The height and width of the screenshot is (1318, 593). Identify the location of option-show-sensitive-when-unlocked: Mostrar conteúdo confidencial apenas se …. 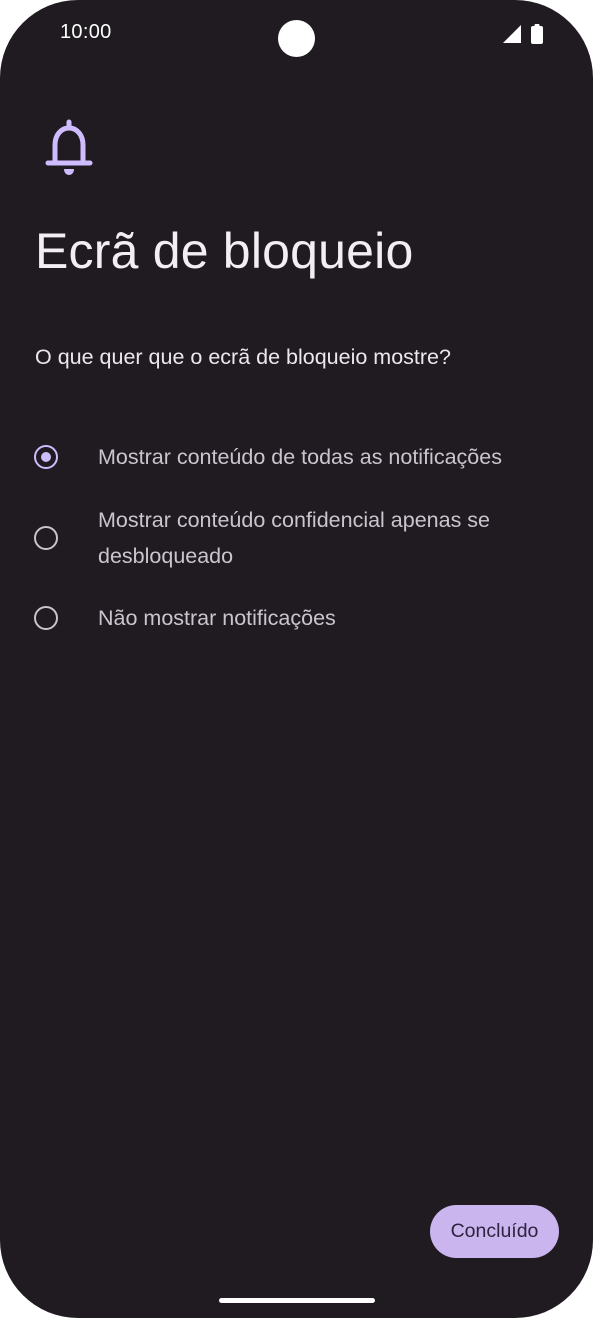
(296, 538).